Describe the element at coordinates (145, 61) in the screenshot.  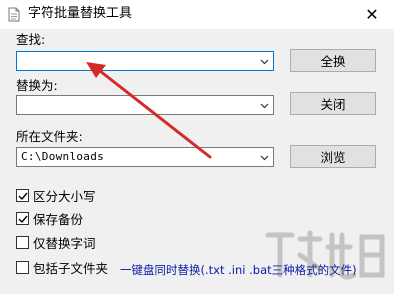
I see `find-input` at that location.